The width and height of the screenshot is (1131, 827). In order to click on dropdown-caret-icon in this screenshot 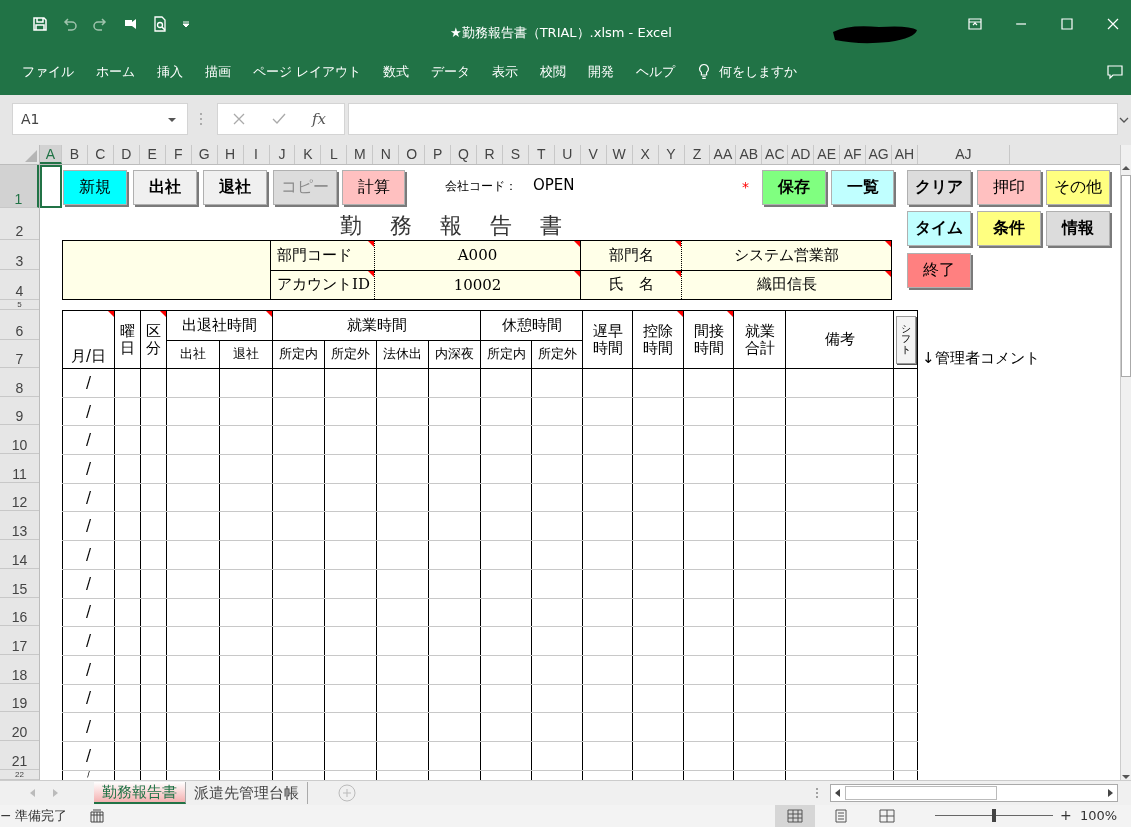, I will do `click(172, 120)`.